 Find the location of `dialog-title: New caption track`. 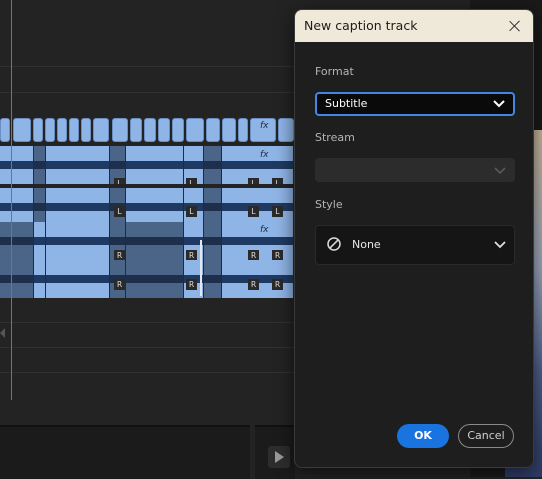

dialog-title: New caption track is located at coordinates (361, 25).